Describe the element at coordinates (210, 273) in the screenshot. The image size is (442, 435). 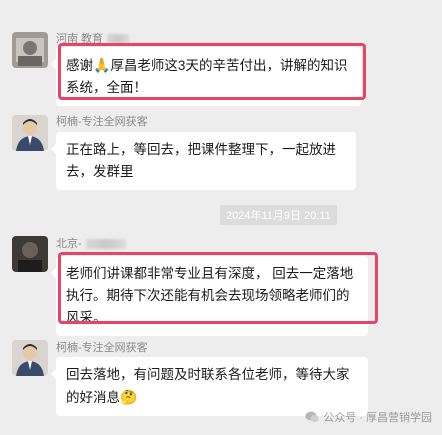
I see `message-line: 老师们讲课都非常专业且有深度， 回去一定落地` at that location.